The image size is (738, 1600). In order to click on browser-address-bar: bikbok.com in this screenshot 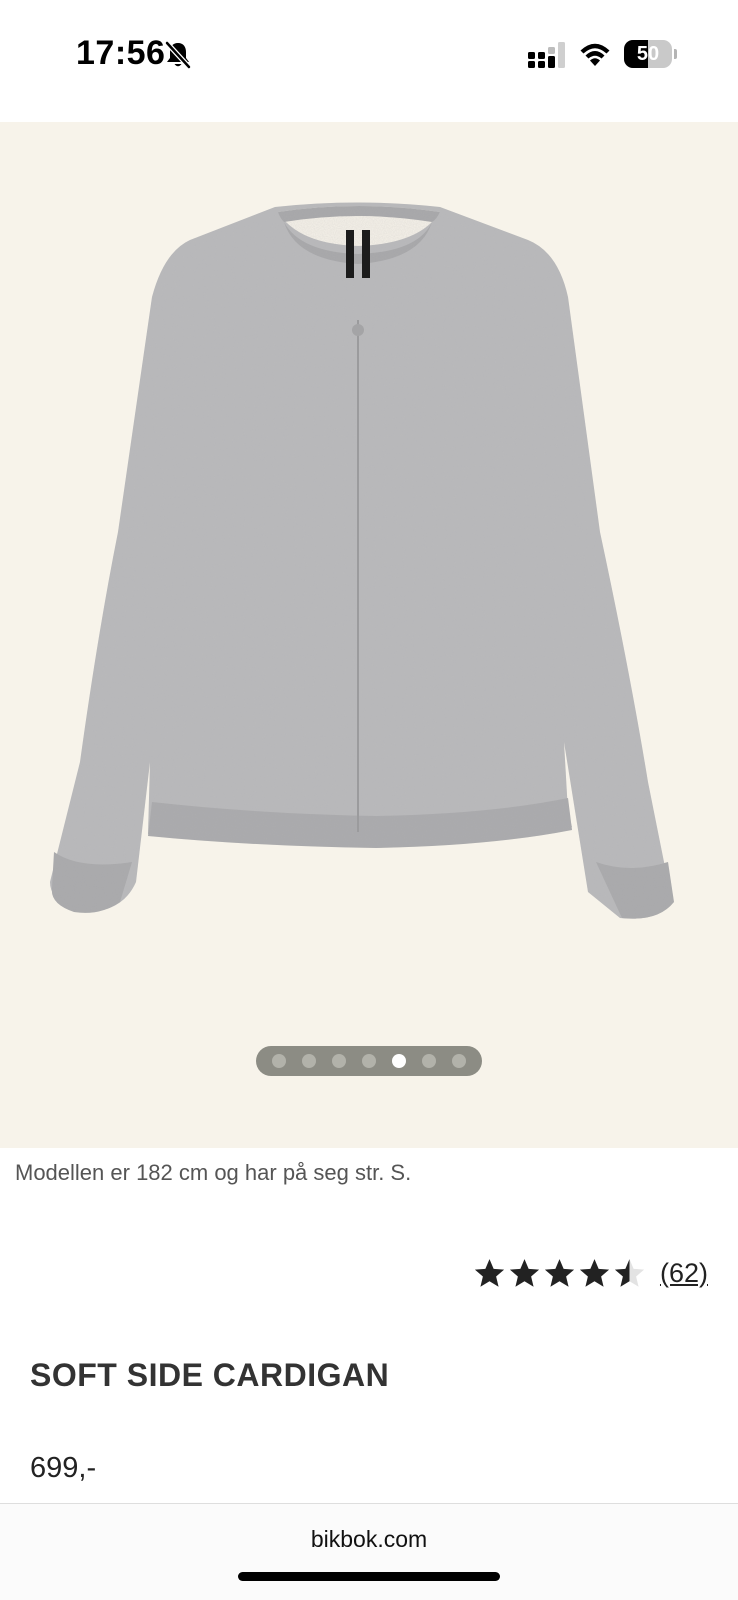, I will do `click(369, 1551)`.